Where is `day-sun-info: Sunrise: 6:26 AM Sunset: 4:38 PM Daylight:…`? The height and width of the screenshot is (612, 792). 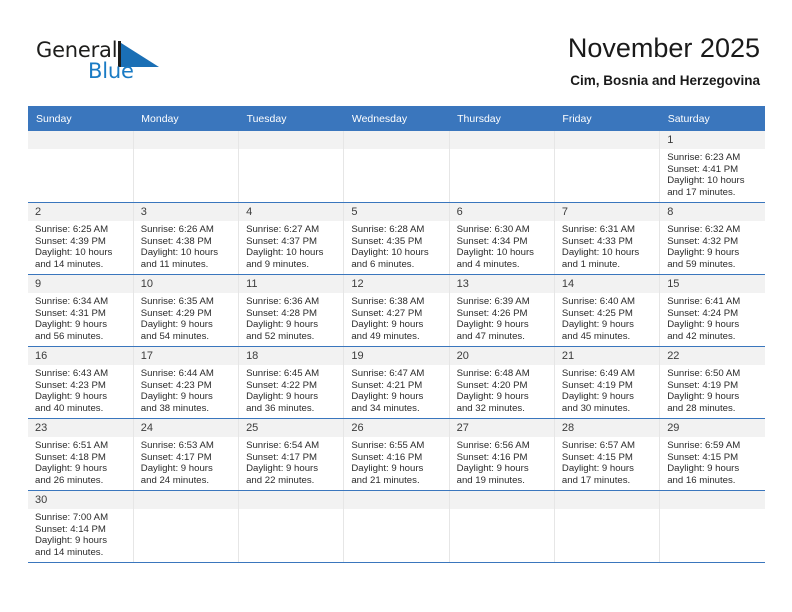 day-sun-info: Sunrise: 6:26 AM Sunset: 4:38 PM Daylight:… is located at coordinates (186, 245).